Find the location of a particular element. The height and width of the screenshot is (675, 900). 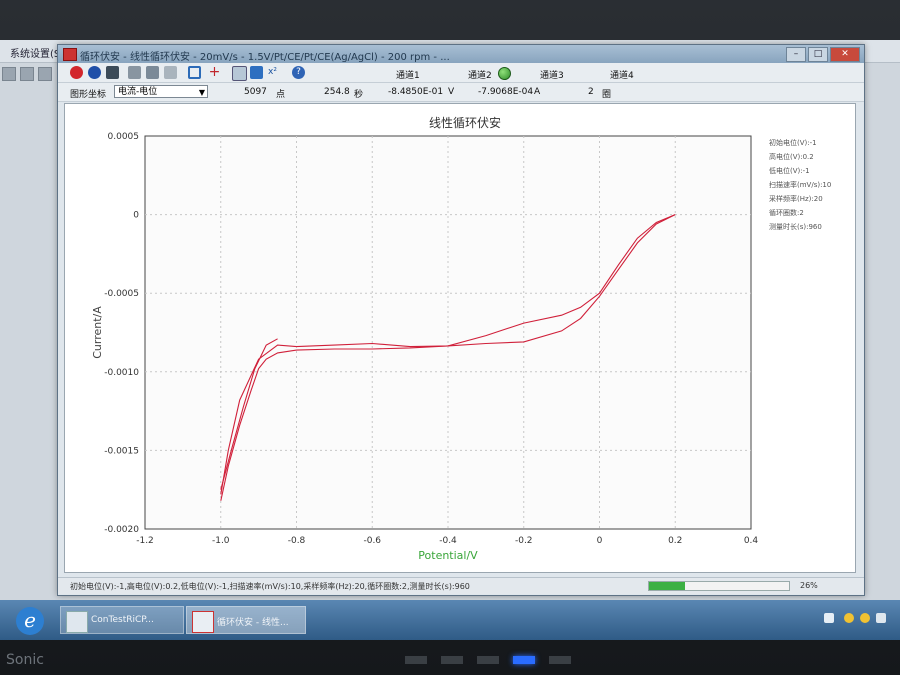

chevron-down-icon: ▼ is located at coordinates (201, 92).